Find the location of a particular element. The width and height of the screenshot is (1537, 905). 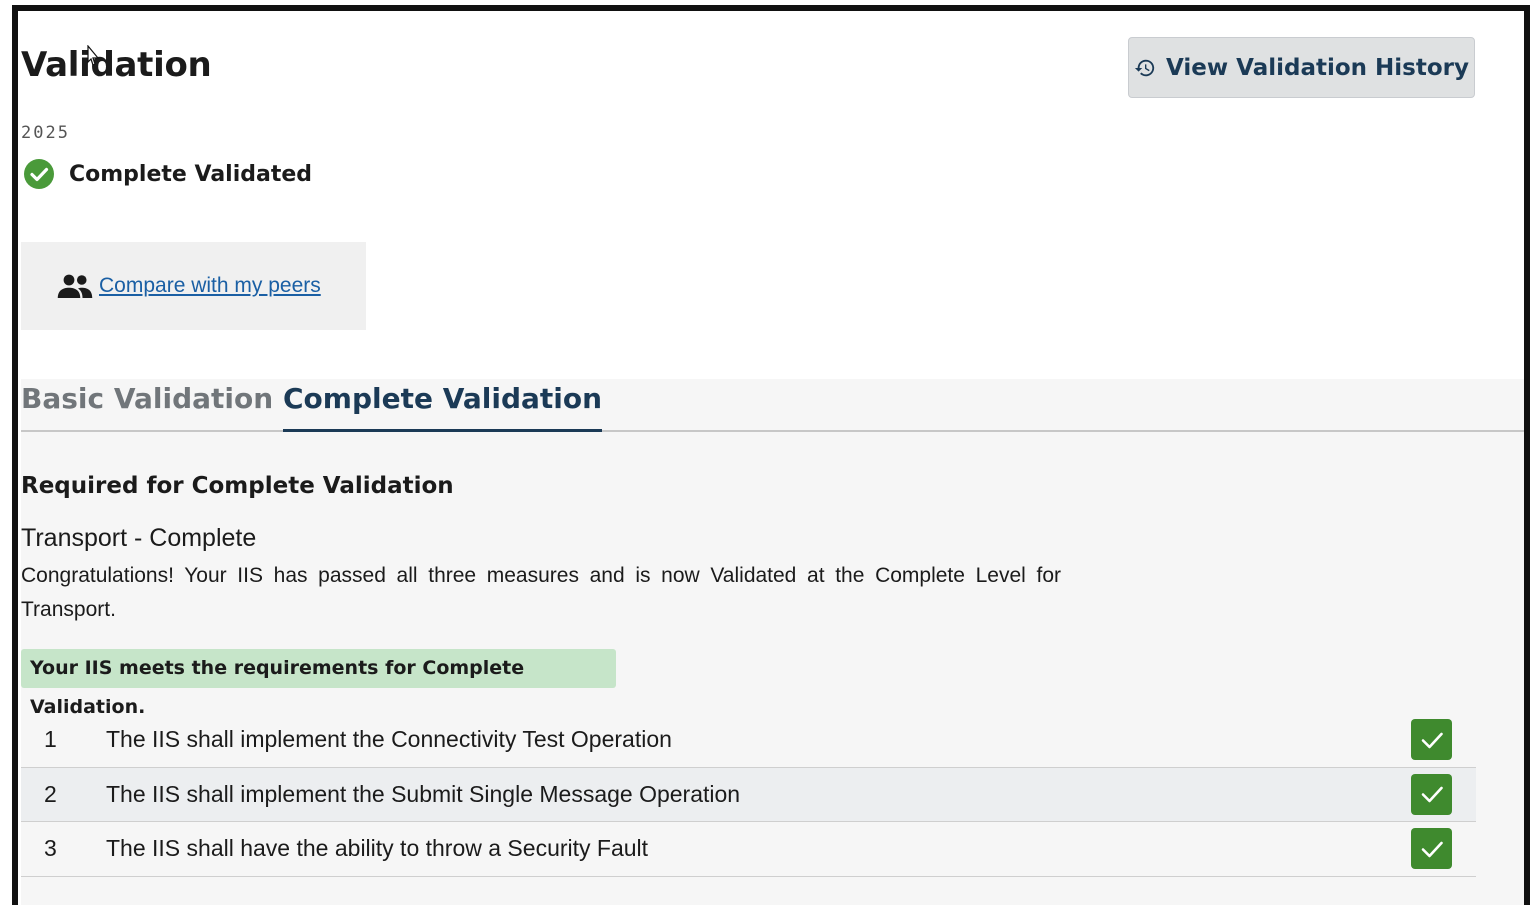

page-title: Validation is located at coordinates (116, 65).